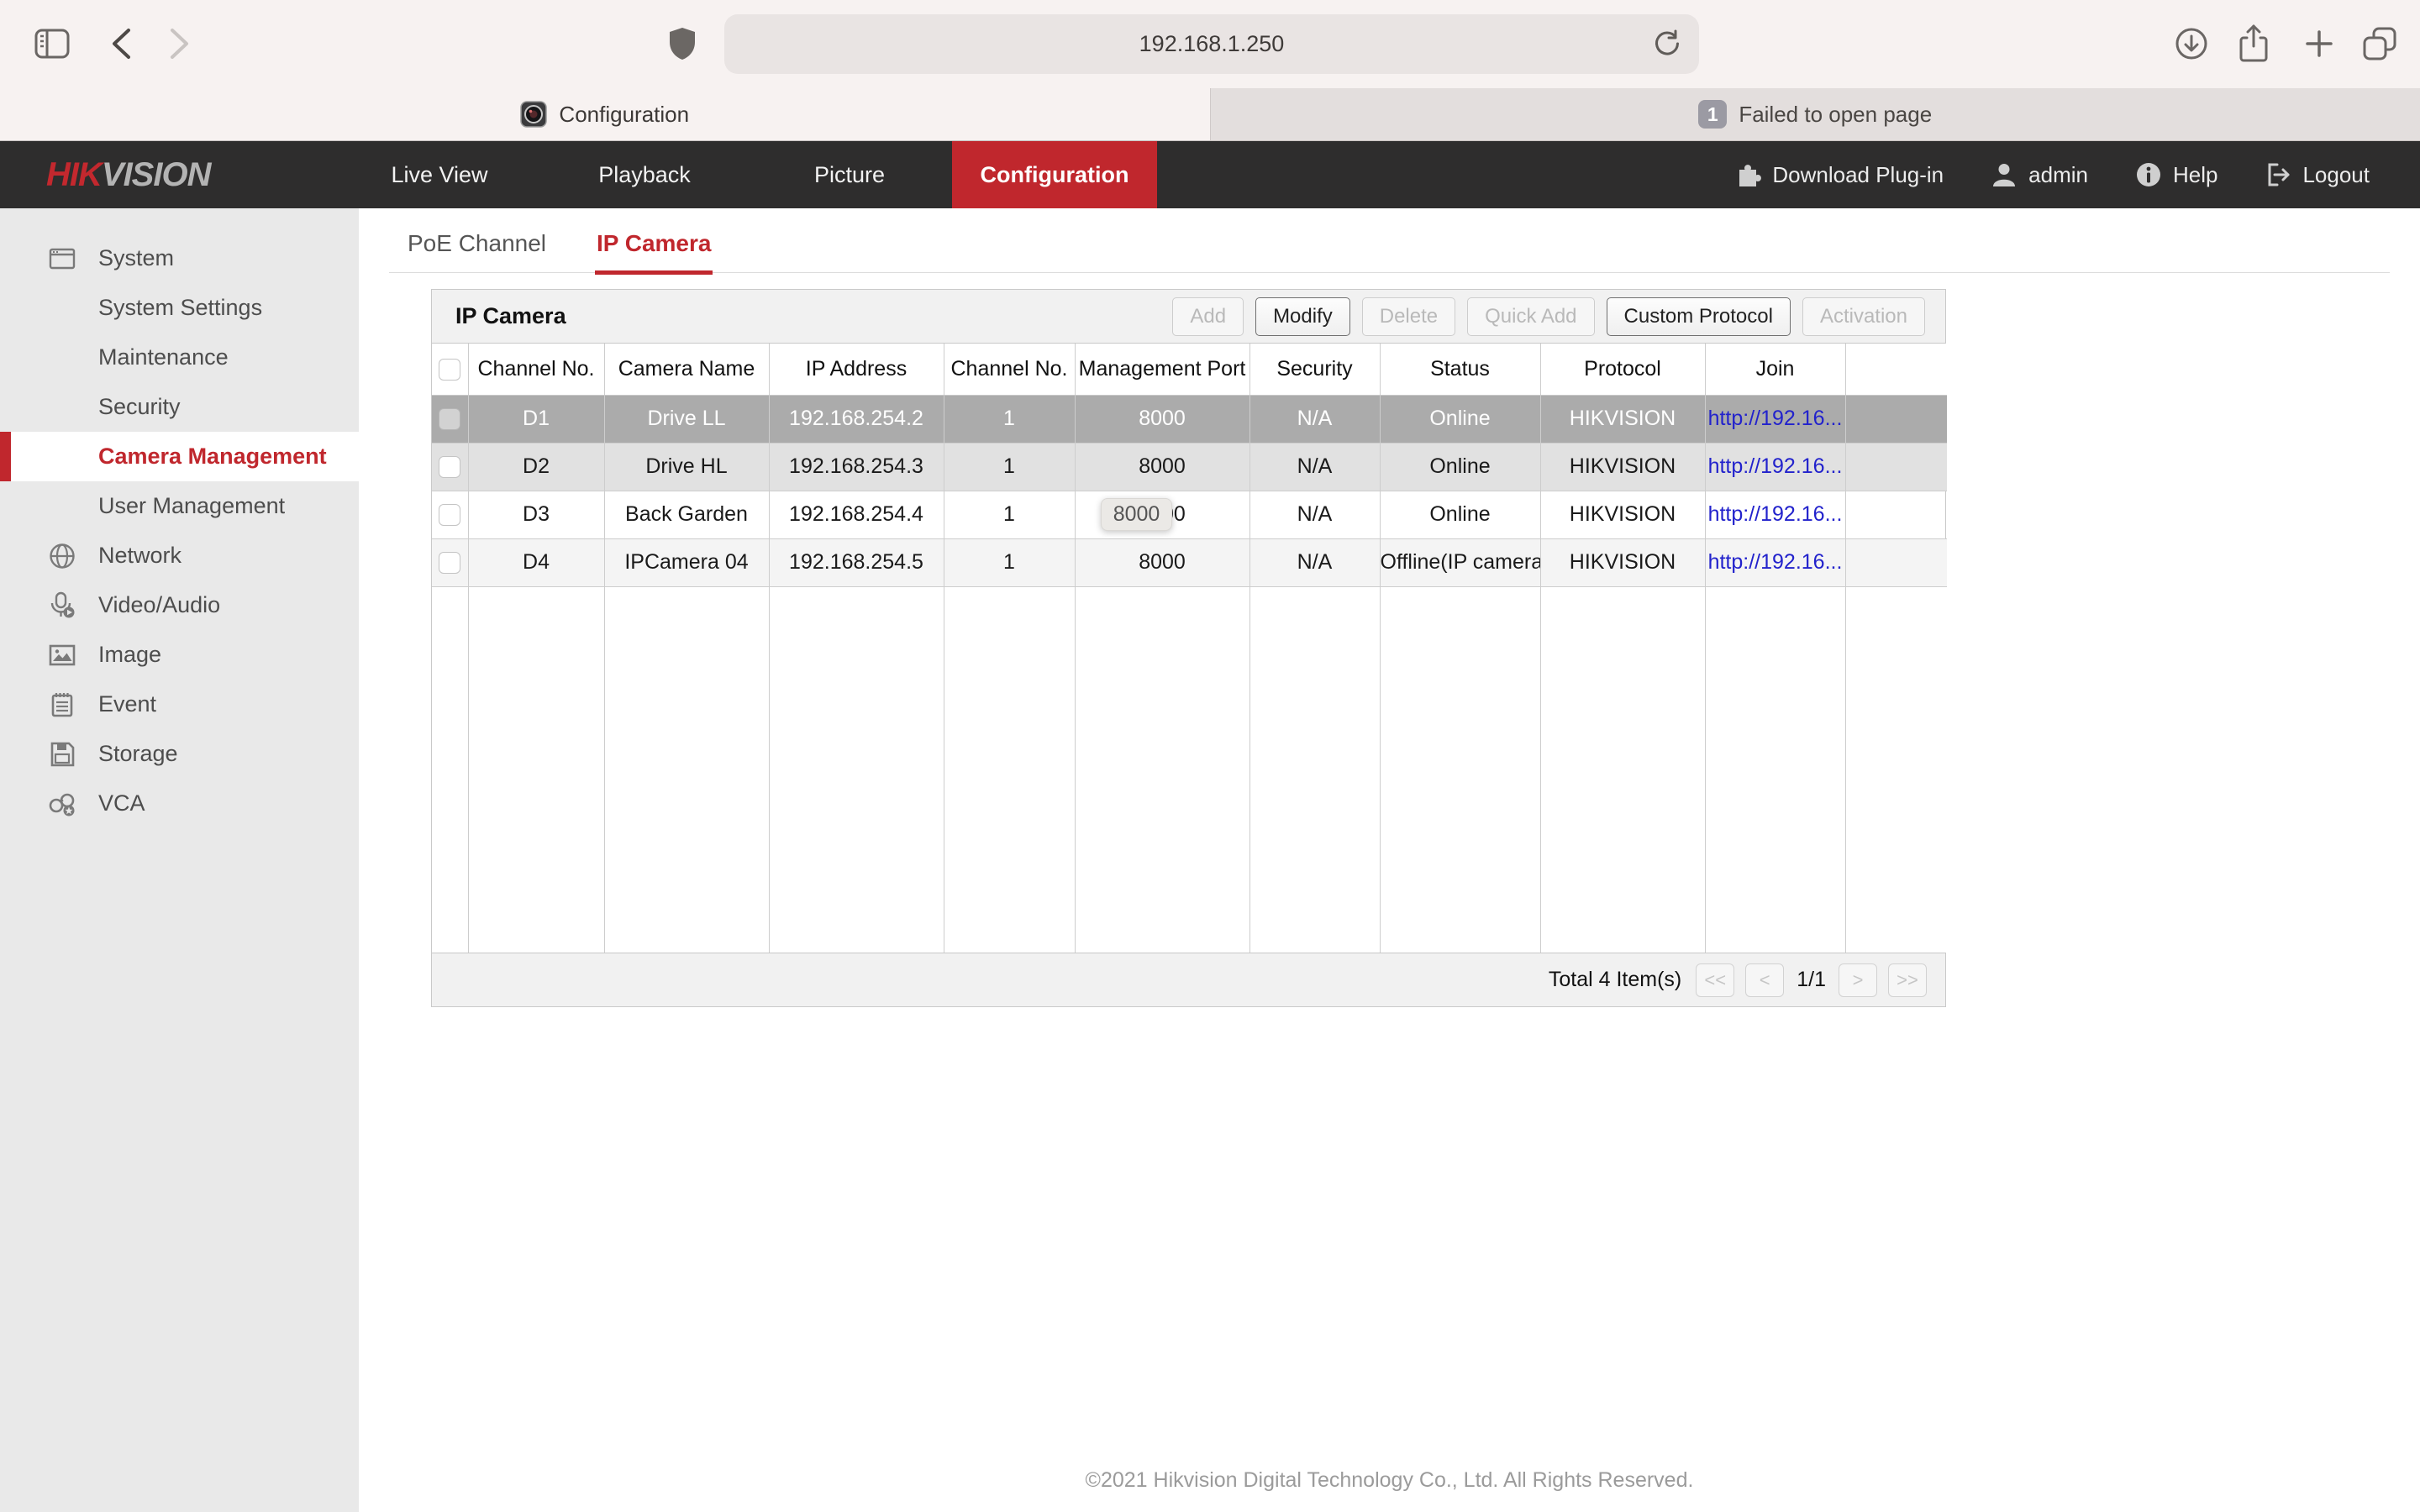 This screenshot has height=1512, width=2420. I want to click on help-button: Help, so click(2176, 174).